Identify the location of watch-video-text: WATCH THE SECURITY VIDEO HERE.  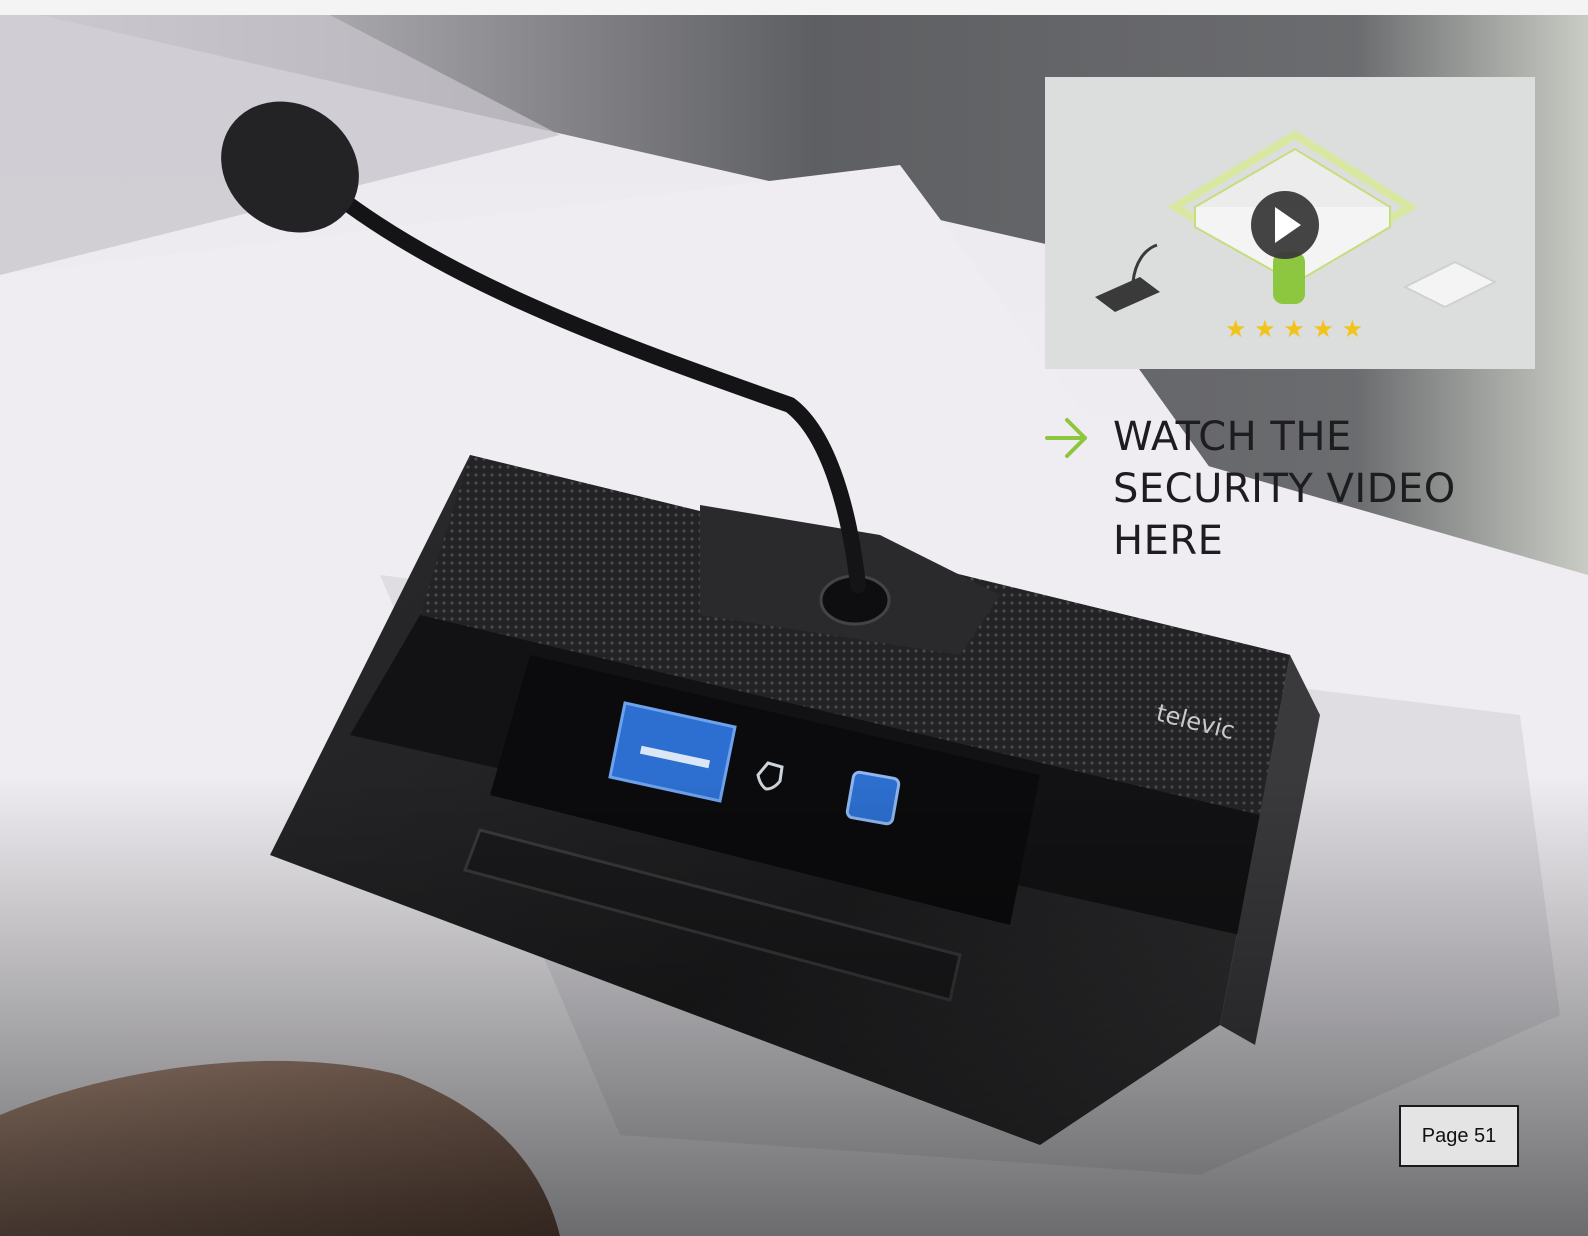
(1308, 489).